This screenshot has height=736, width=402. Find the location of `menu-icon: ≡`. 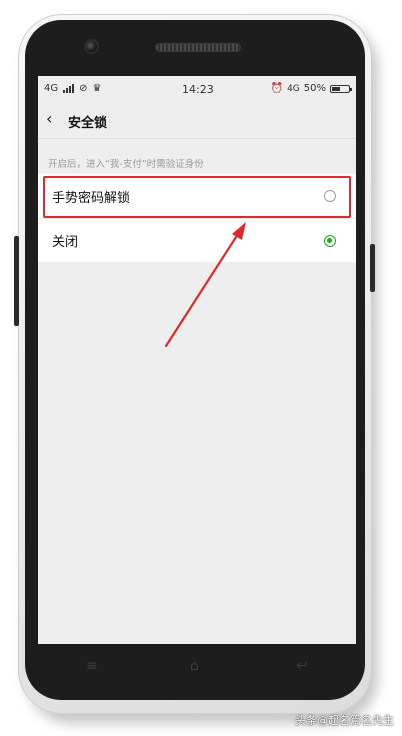

menu-icon: ≡ is located at coordinates (92, 666).